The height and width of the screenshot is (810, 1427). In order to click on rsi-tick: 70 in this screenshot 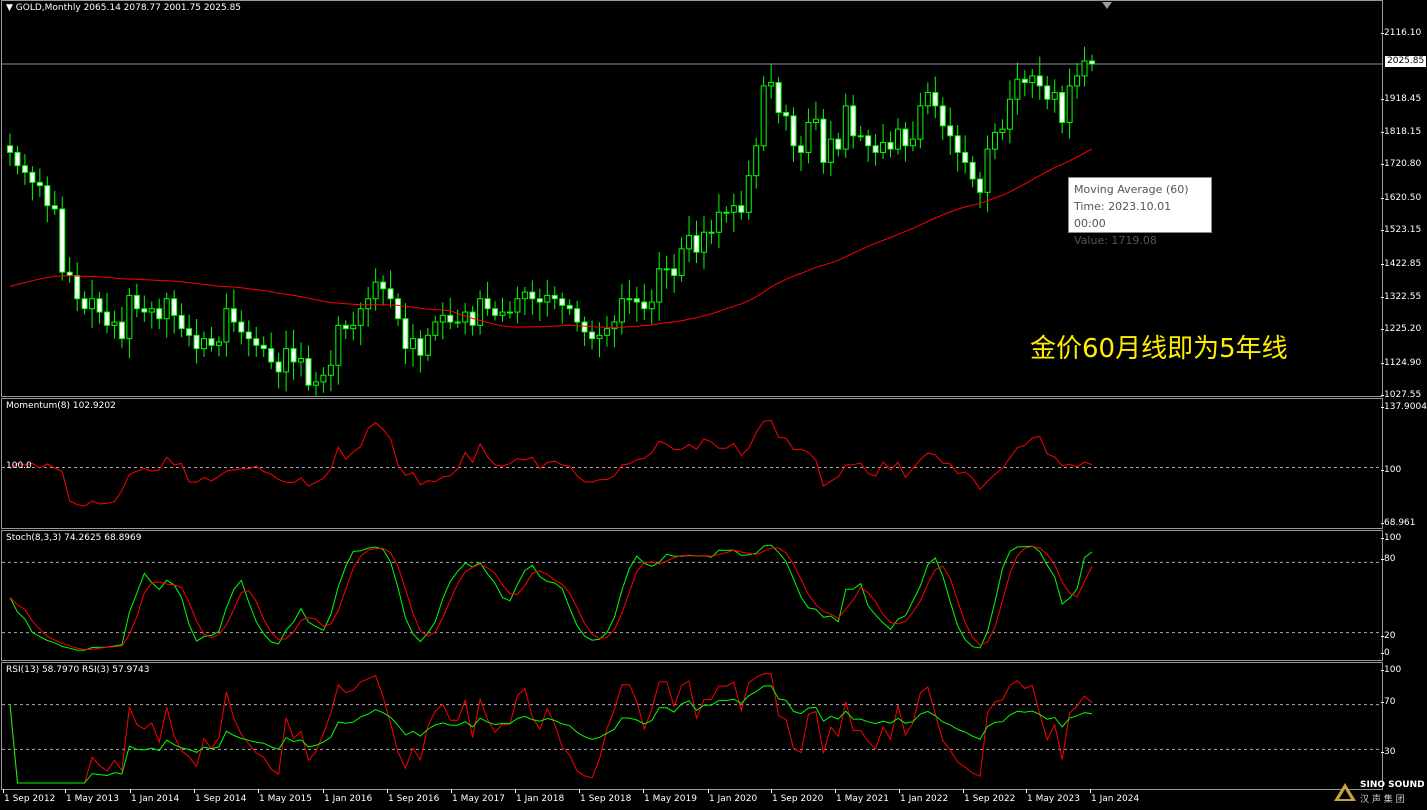, I will do `click(1388, 702)`.